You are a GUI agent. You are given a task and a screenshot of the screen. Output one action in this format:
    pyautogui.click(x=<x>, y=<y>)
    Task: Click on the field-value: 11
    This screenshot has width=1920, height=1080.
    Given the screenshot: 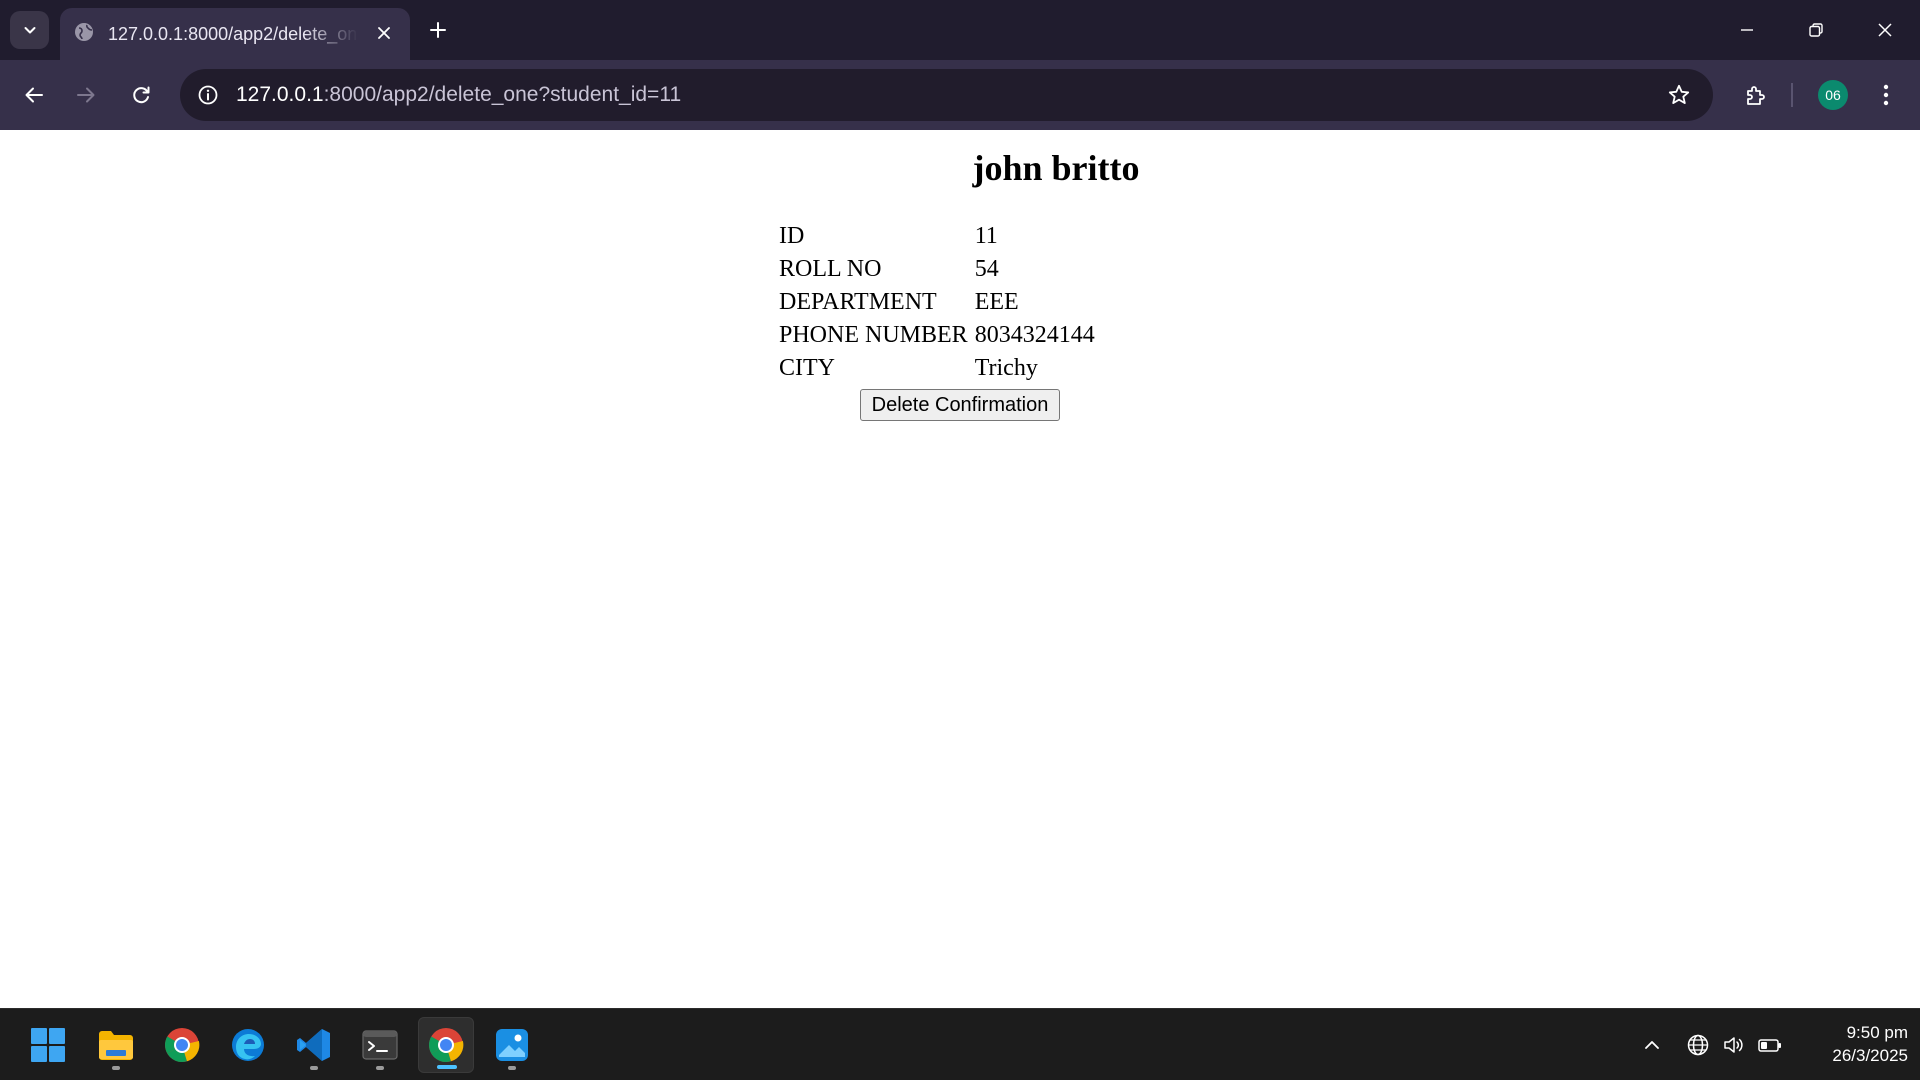 What is the action you would take?
    pyautogui.click(x=986, y=236)
    